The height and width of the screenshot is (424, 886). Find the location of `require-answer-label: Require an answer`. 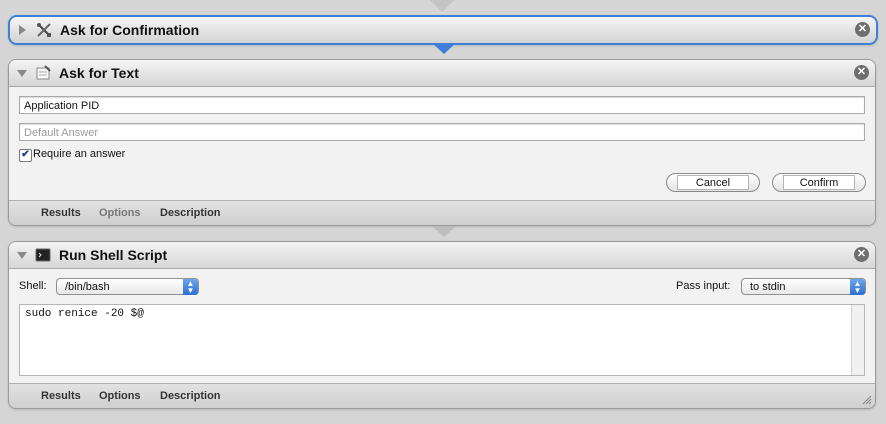

require-answer-label: Require an answer is located at coordinates (79, 154).